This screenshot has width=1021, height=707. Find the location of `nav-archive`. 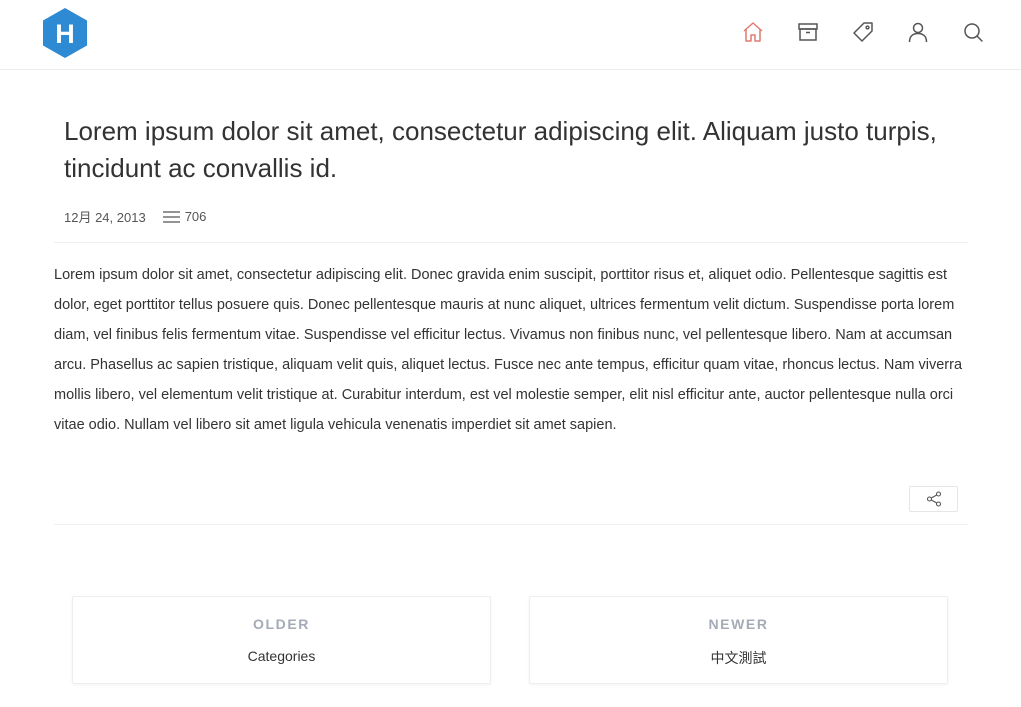

nav-archive is located at coordinates (808, 32).